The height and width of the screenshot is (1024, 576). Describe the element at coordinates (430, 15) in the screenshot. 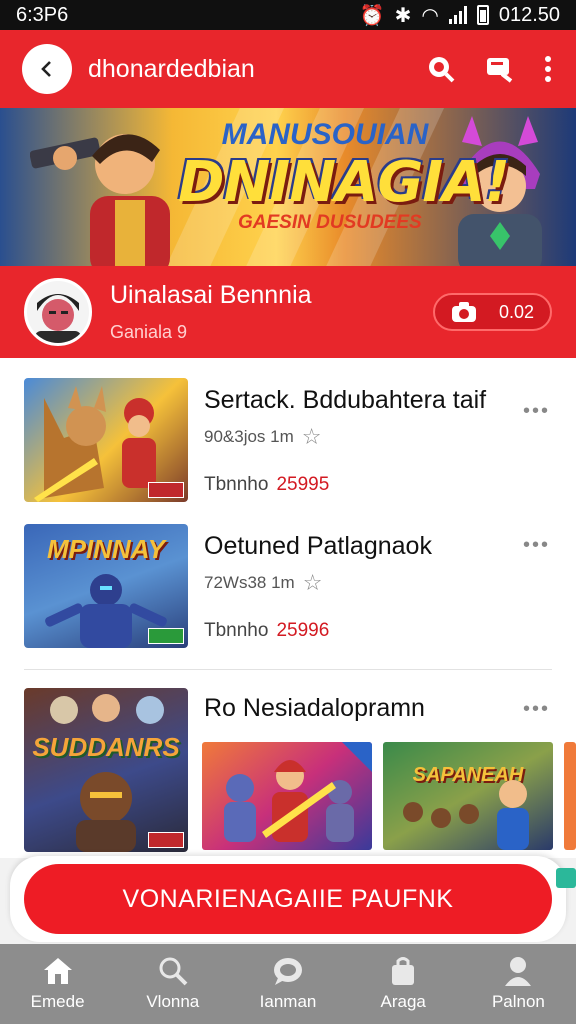

I see `wifi-icon: ◠` at that location.